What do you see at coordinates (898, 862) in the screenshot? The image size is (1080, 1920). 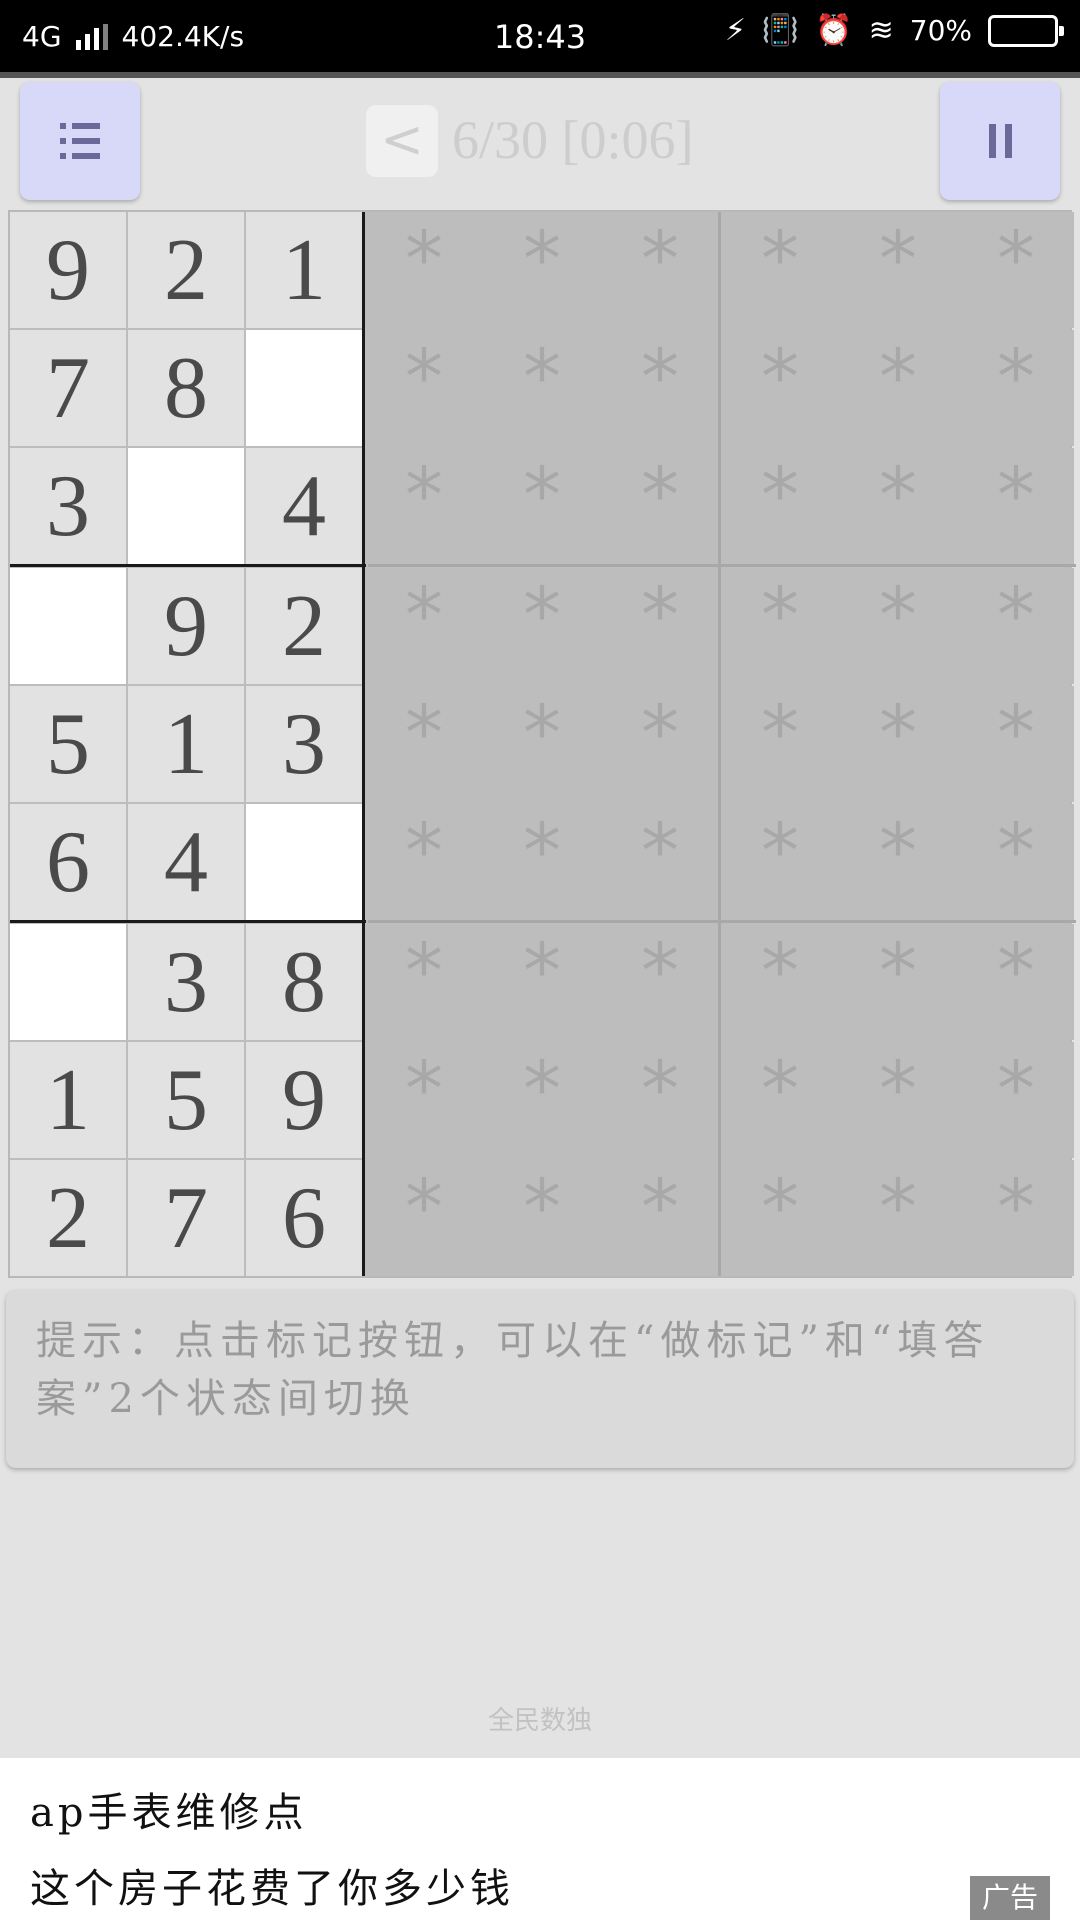 I see `hidden-cell-r6c8: *` at bounding box center [898, 862].